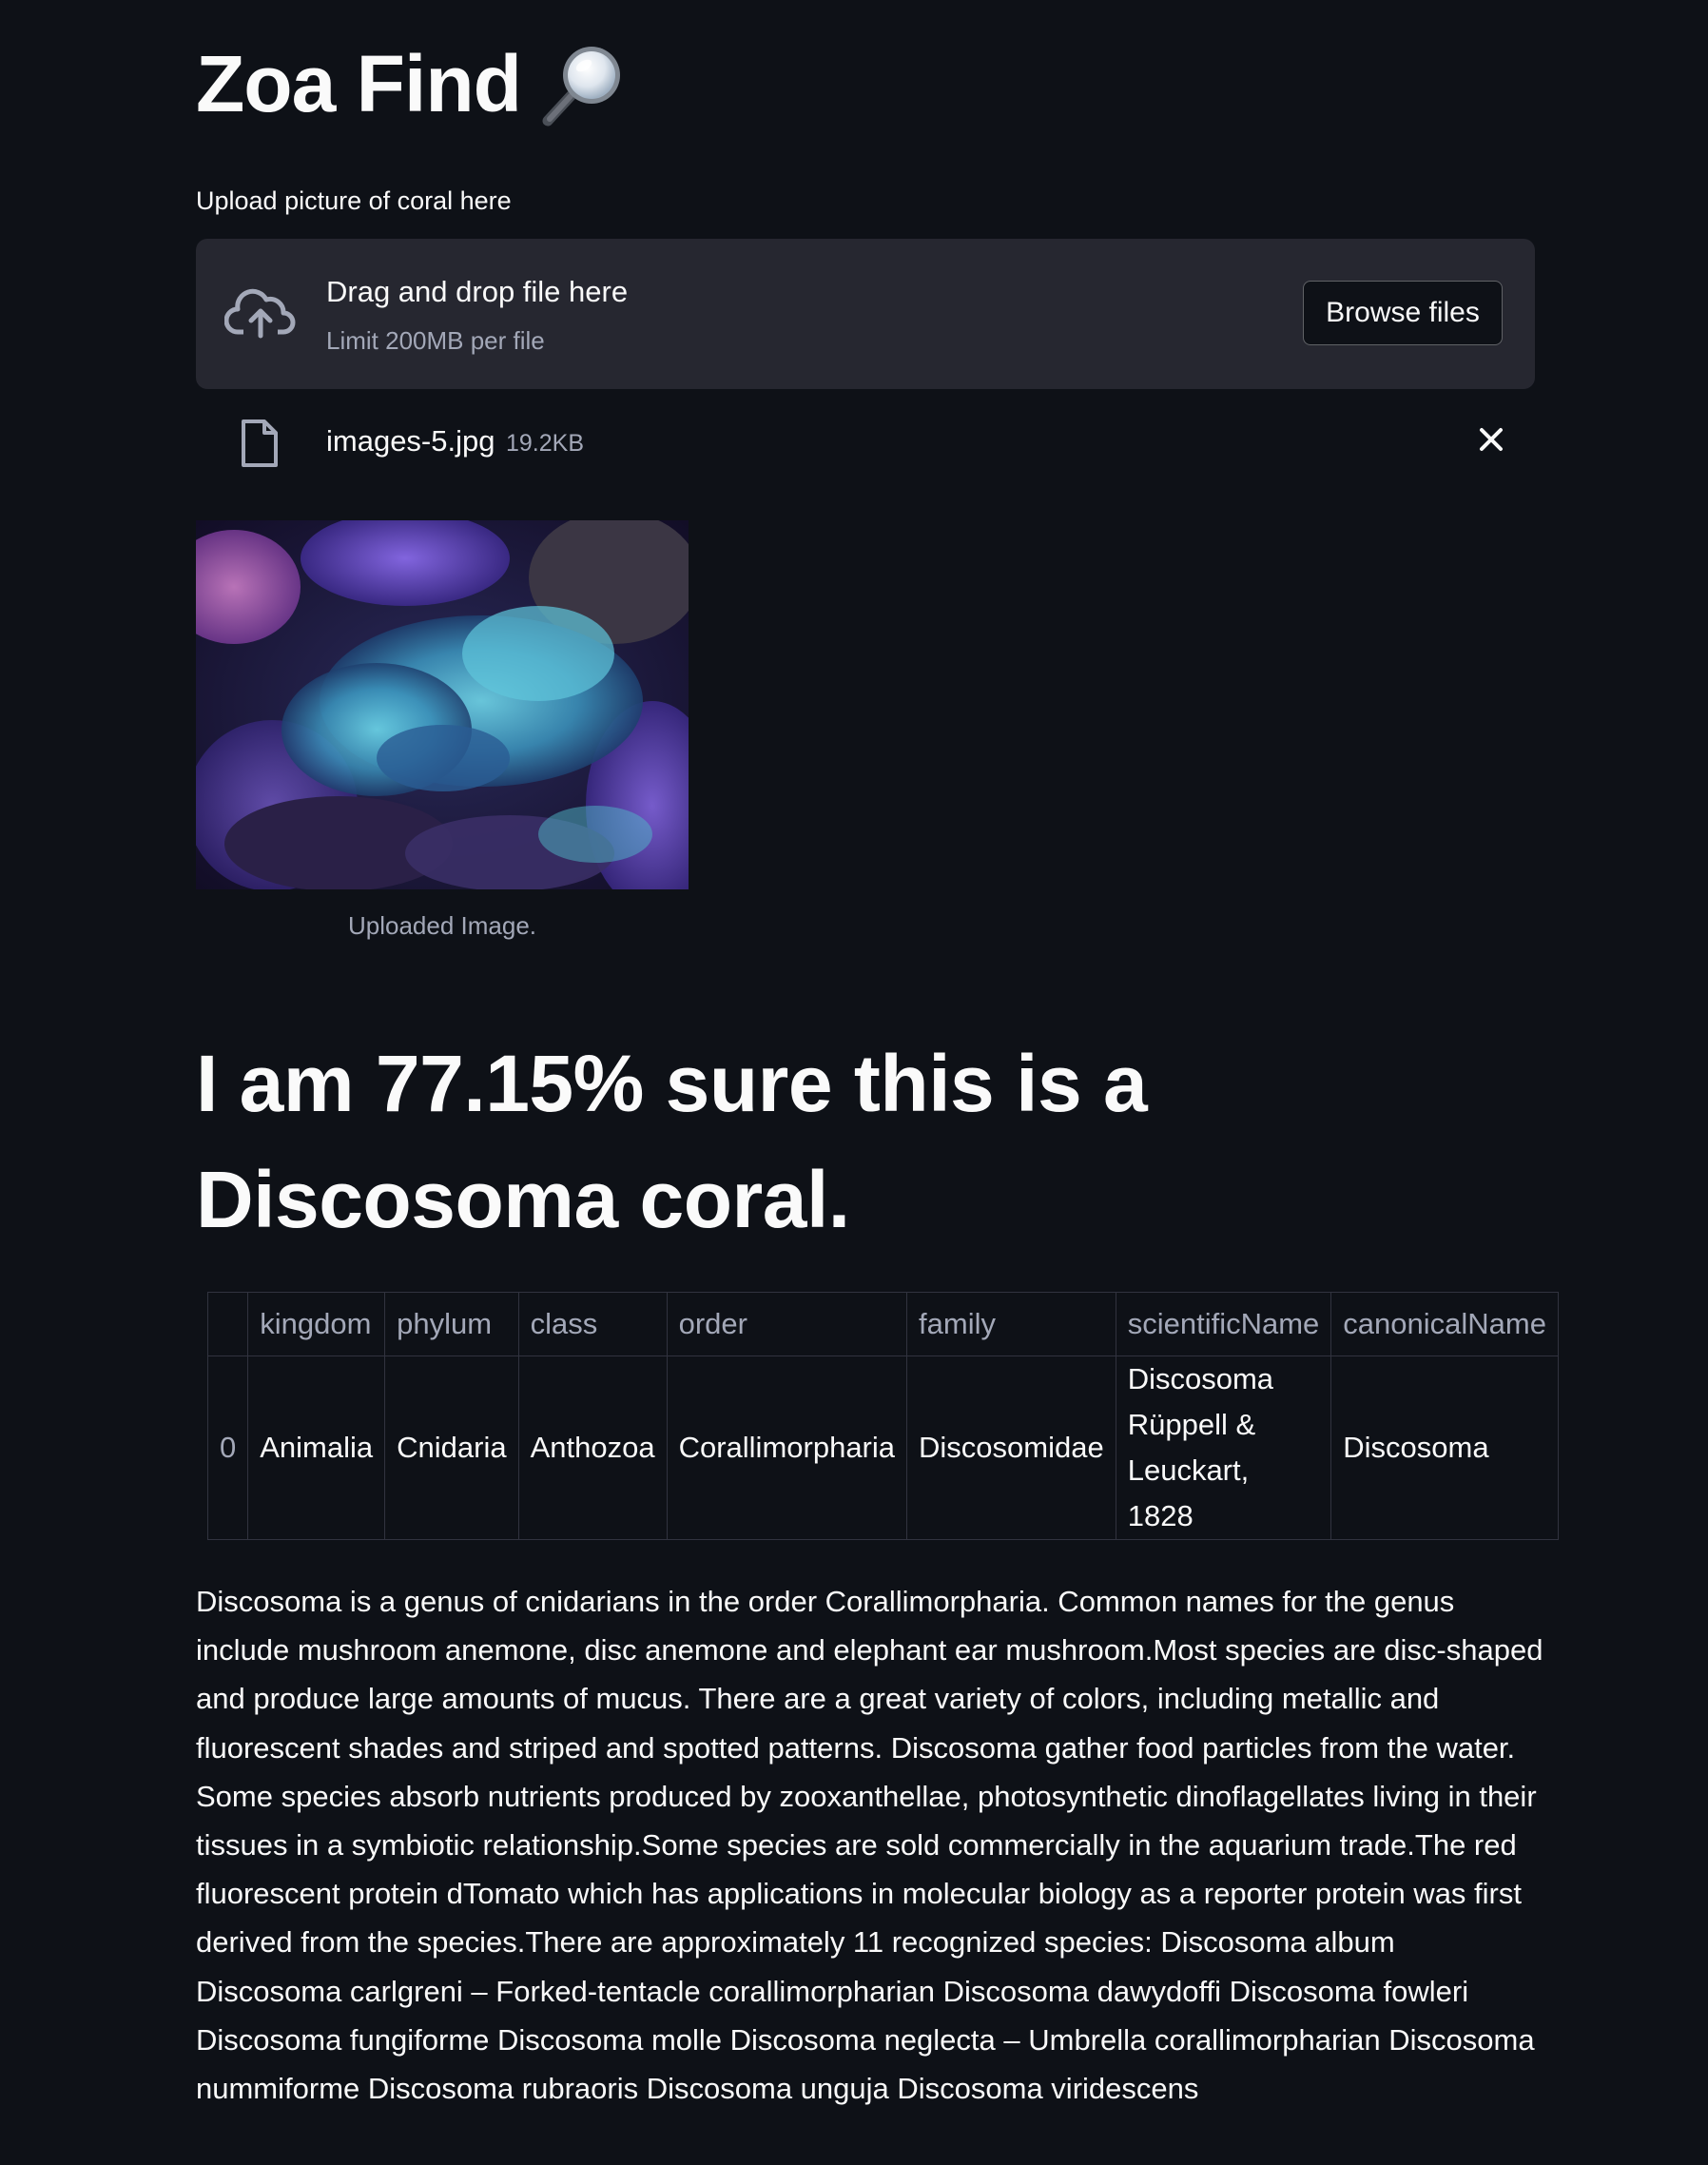 This screenshot has height=2165, width=1708. Describe the element at coordinates (478, 291) in the screenshot. I see `dropzone-title: Drag and drop file here` at that location.